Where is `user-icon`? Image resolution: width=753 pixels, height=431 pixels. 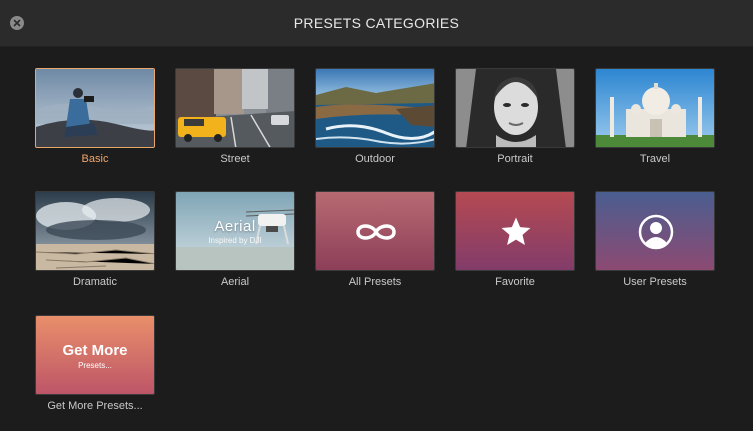 user-icon is located at coordinates (656, 232).